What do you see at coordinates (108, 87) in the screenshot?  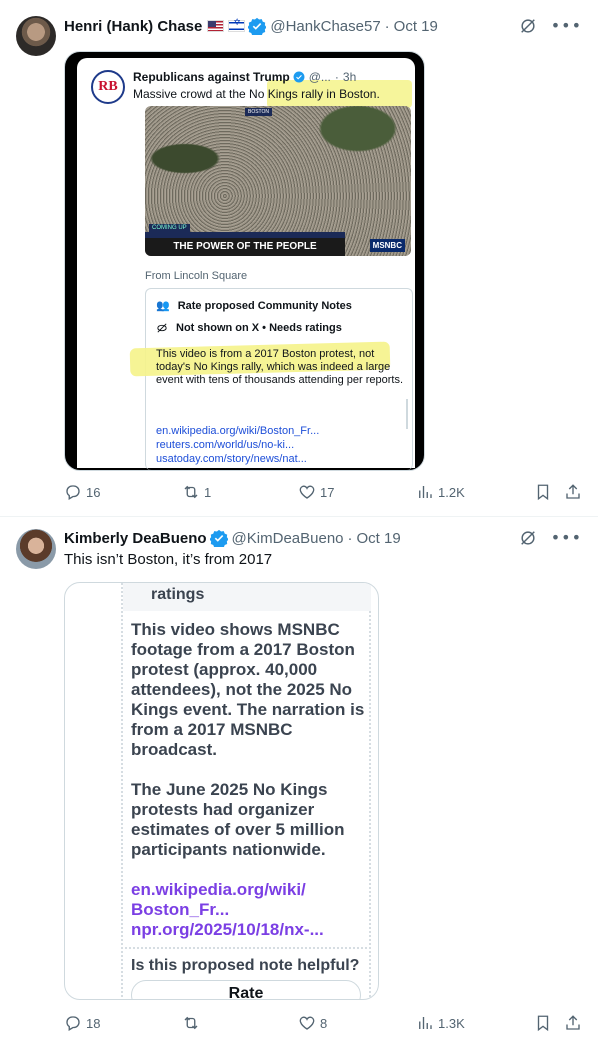 I see `republicans-against-trump-logo: RB` at bounding box center [108, 87].